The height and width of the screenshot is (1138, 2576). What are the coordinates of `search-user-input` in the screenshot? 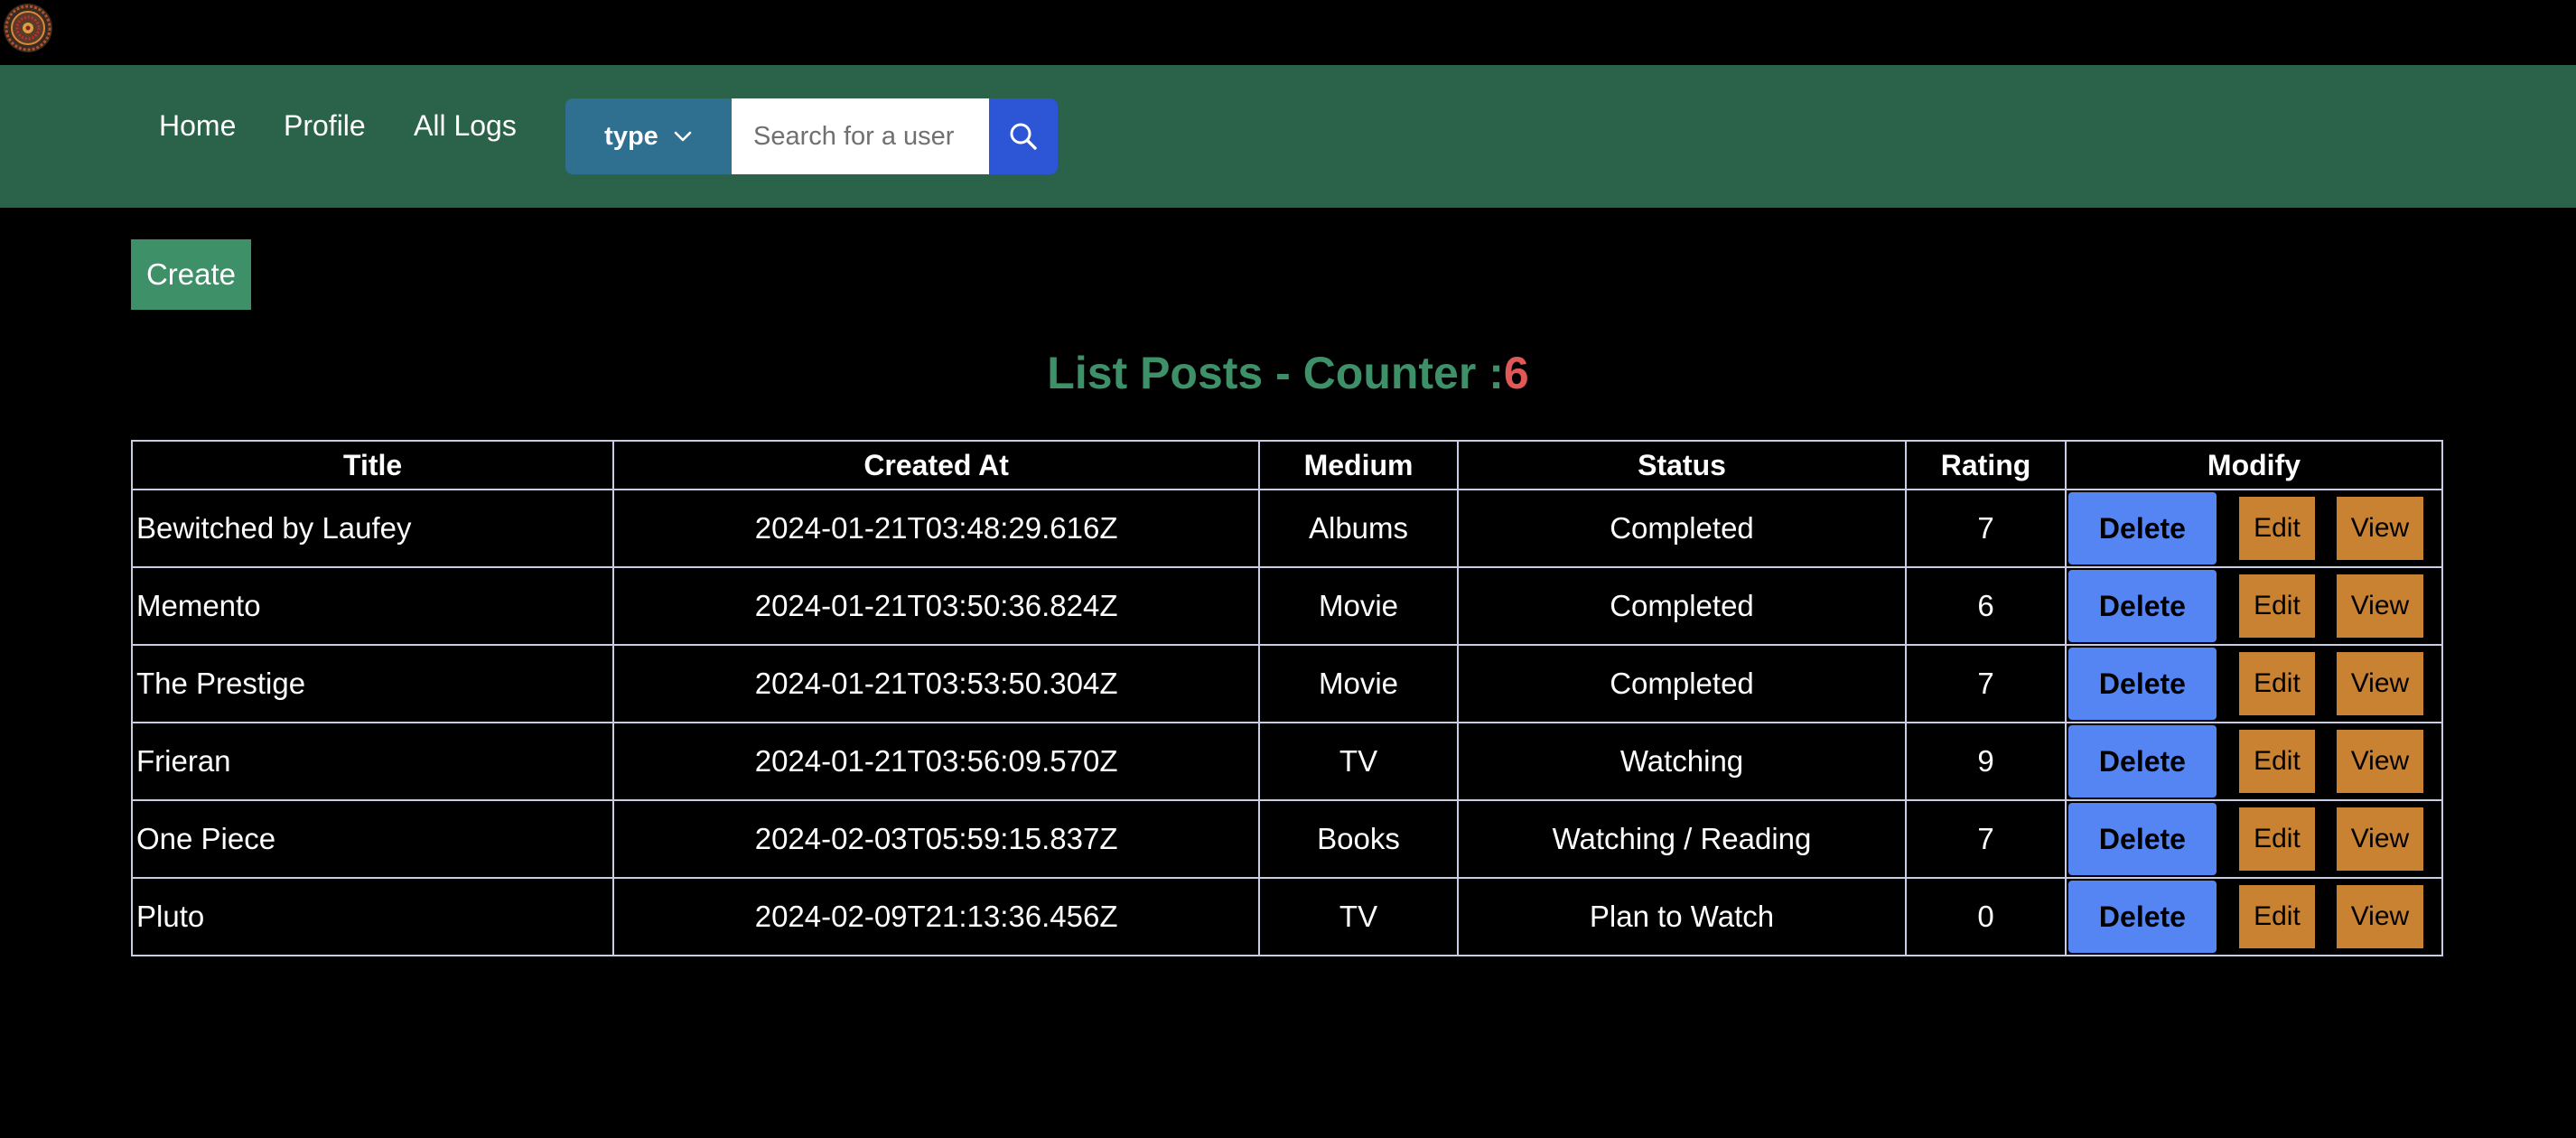 It's located at (861, 136).